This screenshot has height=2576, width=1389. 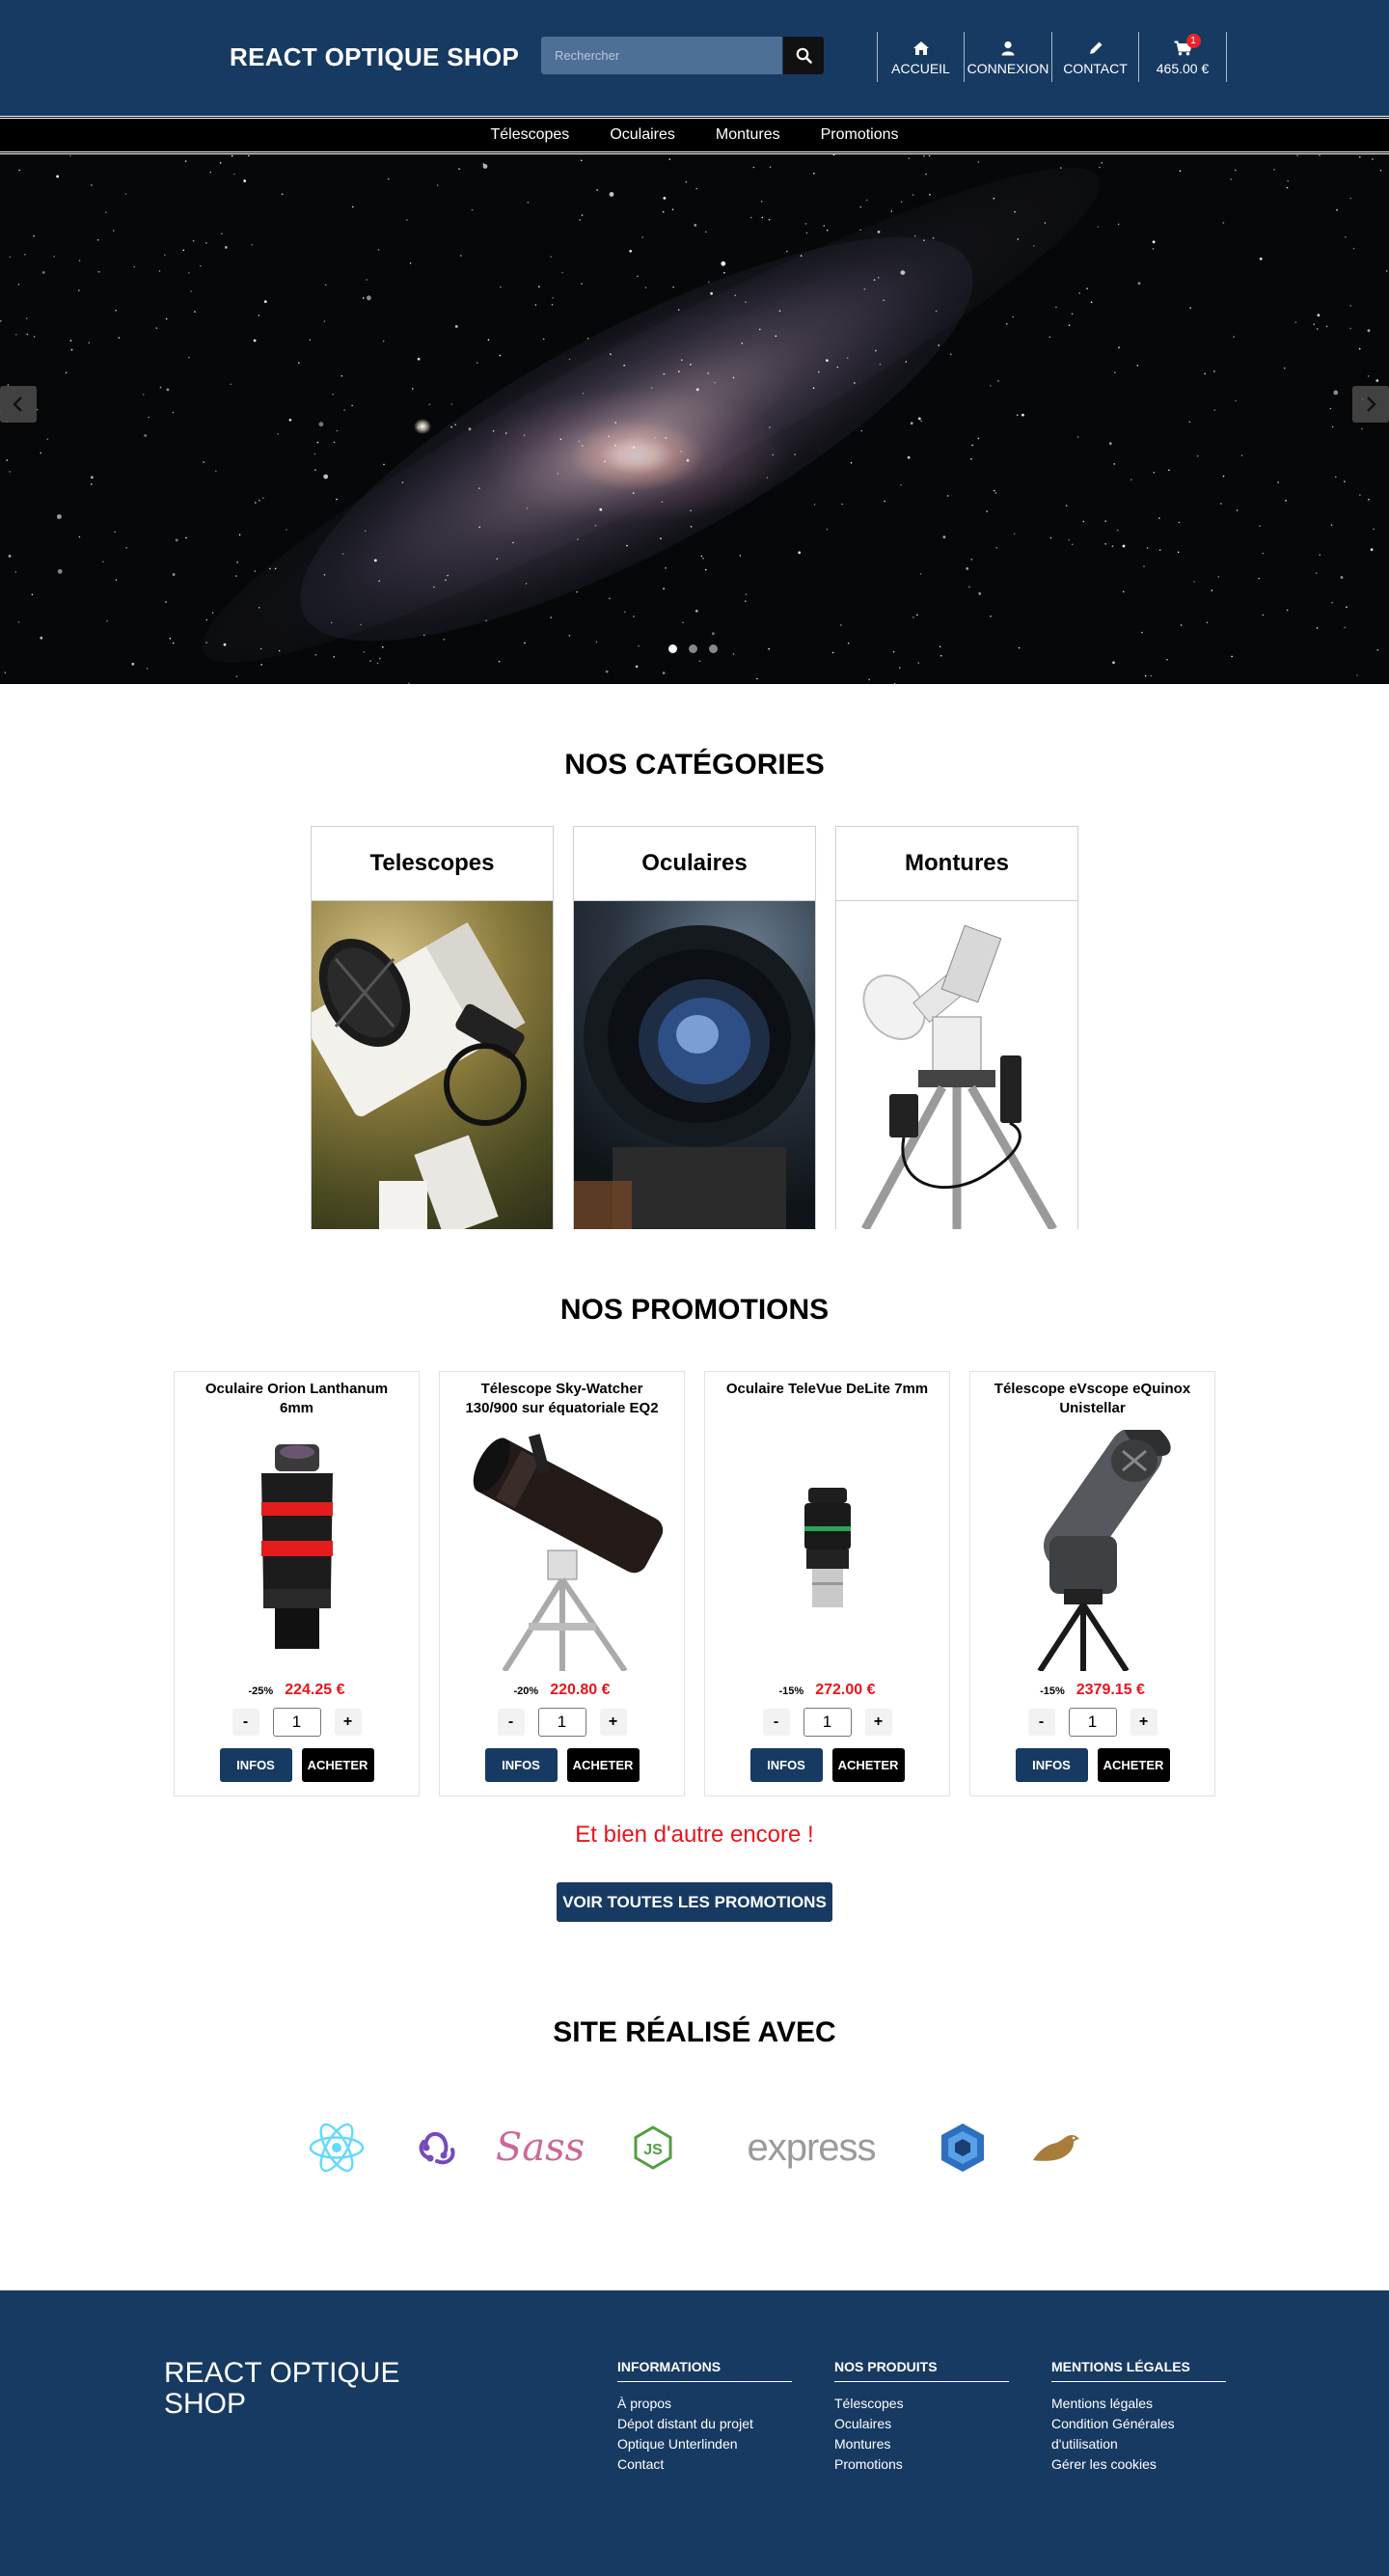 I want to click on footer-link-cookies: Gérer les cookies, so click(x=1138, y=2465).